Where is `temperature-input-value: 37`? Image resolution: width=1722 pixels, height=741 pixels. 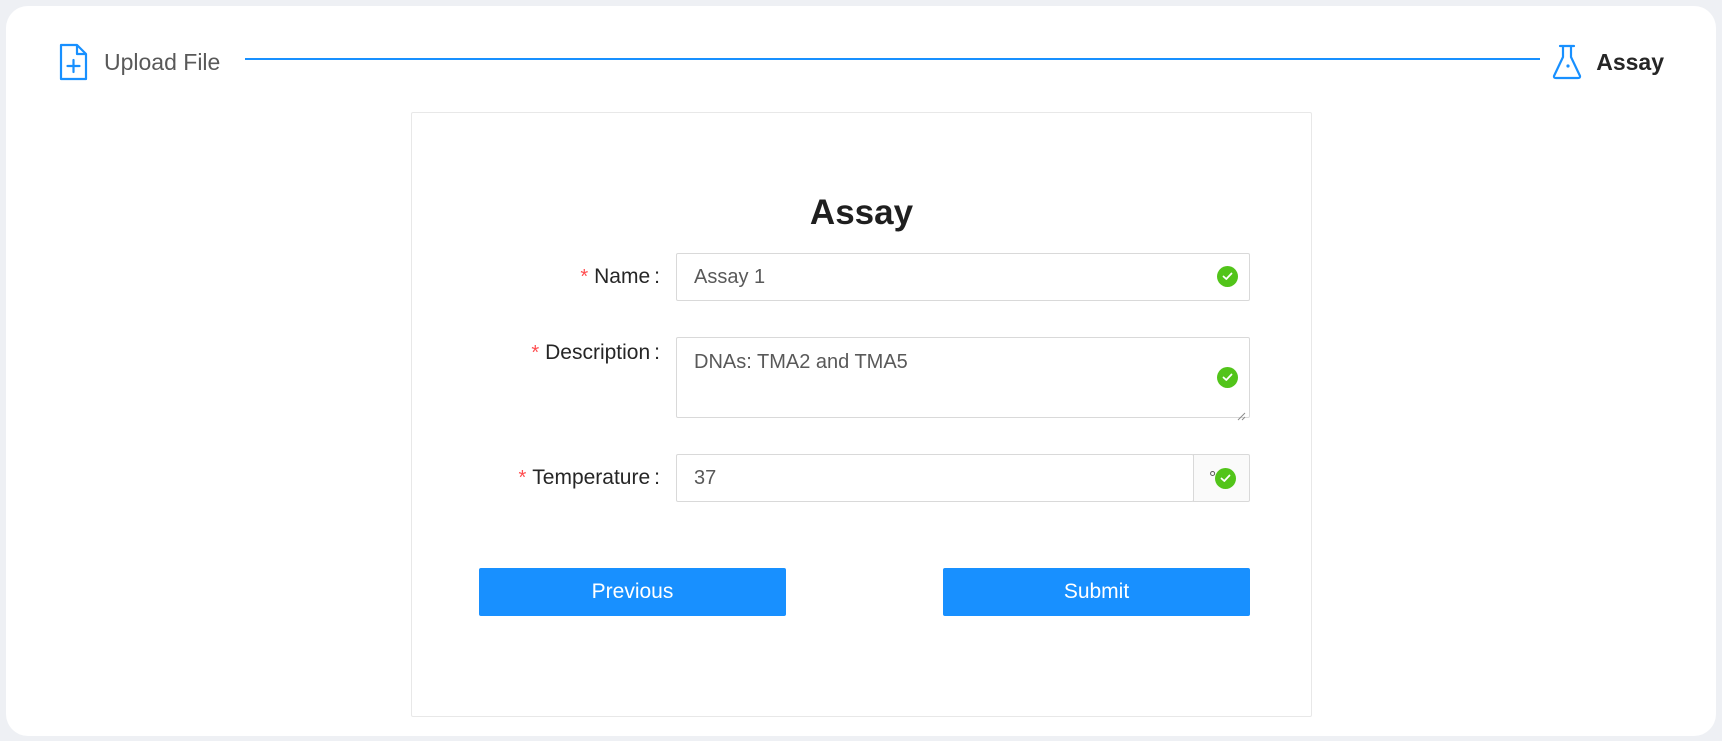
temperature-input-value: 37 is located at coordinates (705, 477).